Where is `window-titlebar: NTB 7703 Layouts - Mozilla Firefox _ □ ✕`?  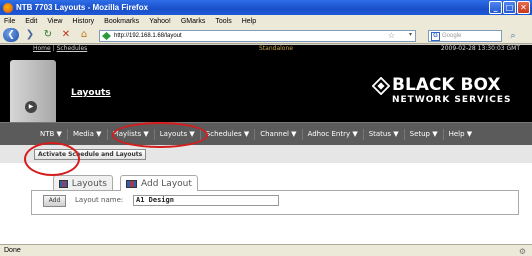
window-titlebar: NTB 7703 Layouts - Mozilla Firefox _ □ ✕ is located at coordinates (266, 7).